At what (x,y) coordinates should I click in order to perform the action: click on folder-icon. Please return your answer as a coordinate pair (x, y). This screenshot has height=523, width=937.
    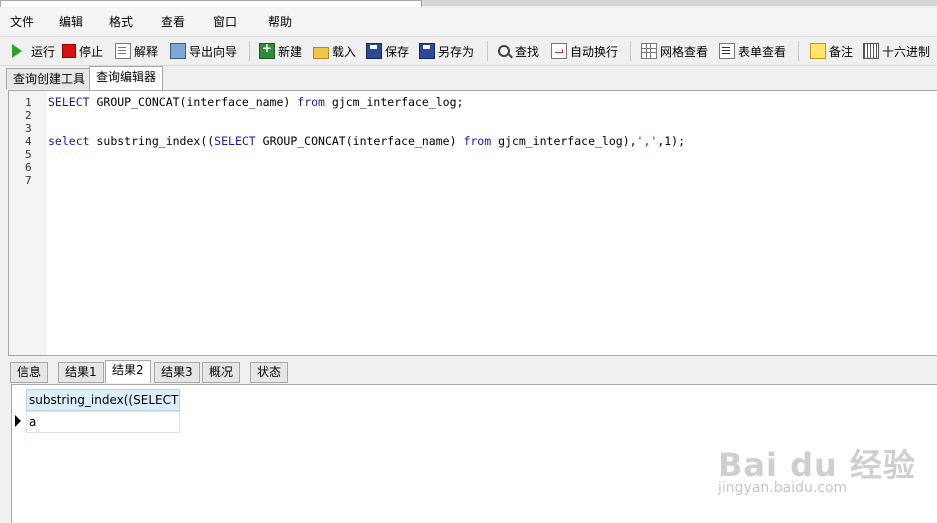
    Looking at the image, I should click on (321, 52).